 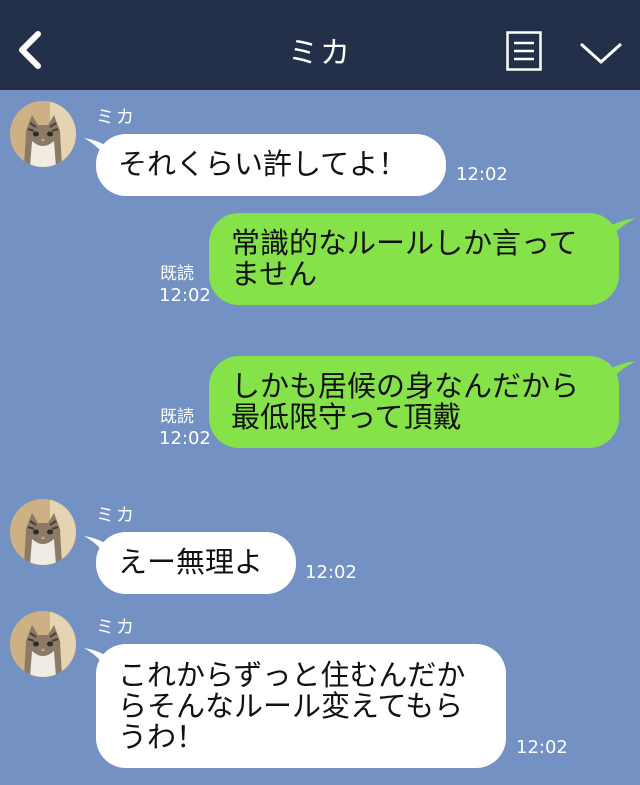 What do you see at coordinates (404, 258) in the screenshot?
I see `message-text: 常識的なルールしか言って ません` at bounding box center [404, 258].